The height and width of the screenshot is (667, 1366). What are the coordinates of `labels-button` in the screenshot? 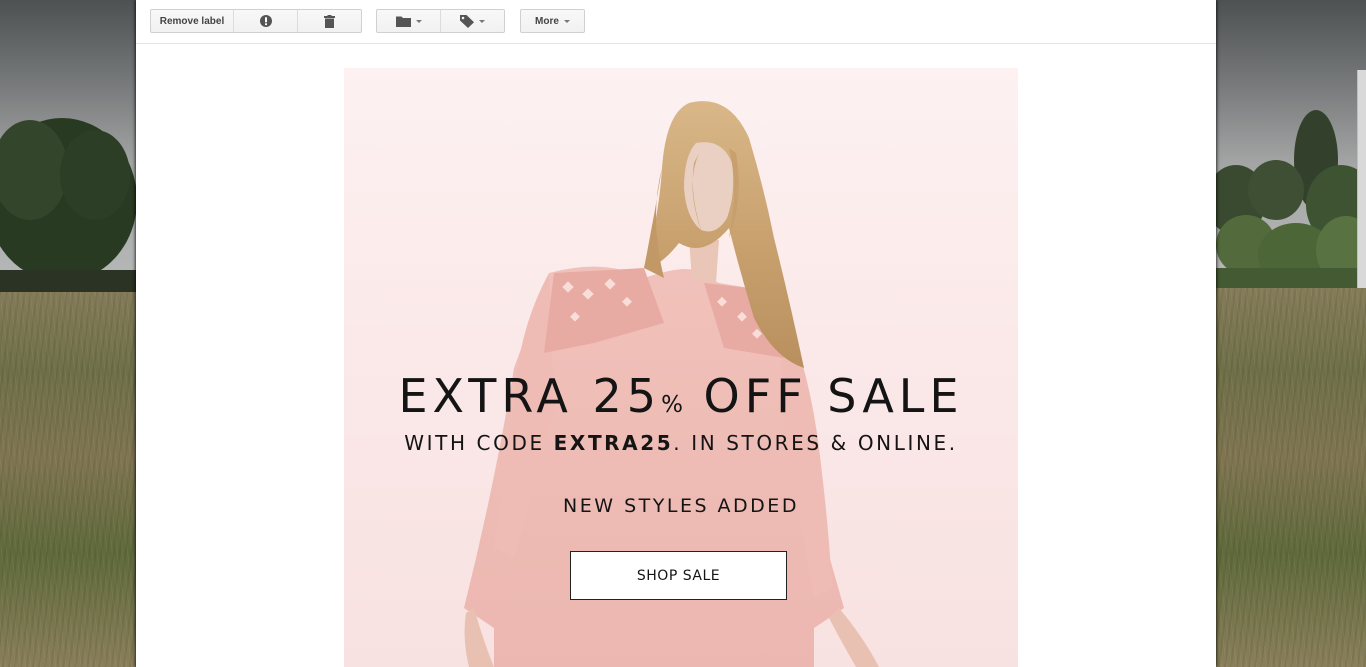 It's located at (472, 21).